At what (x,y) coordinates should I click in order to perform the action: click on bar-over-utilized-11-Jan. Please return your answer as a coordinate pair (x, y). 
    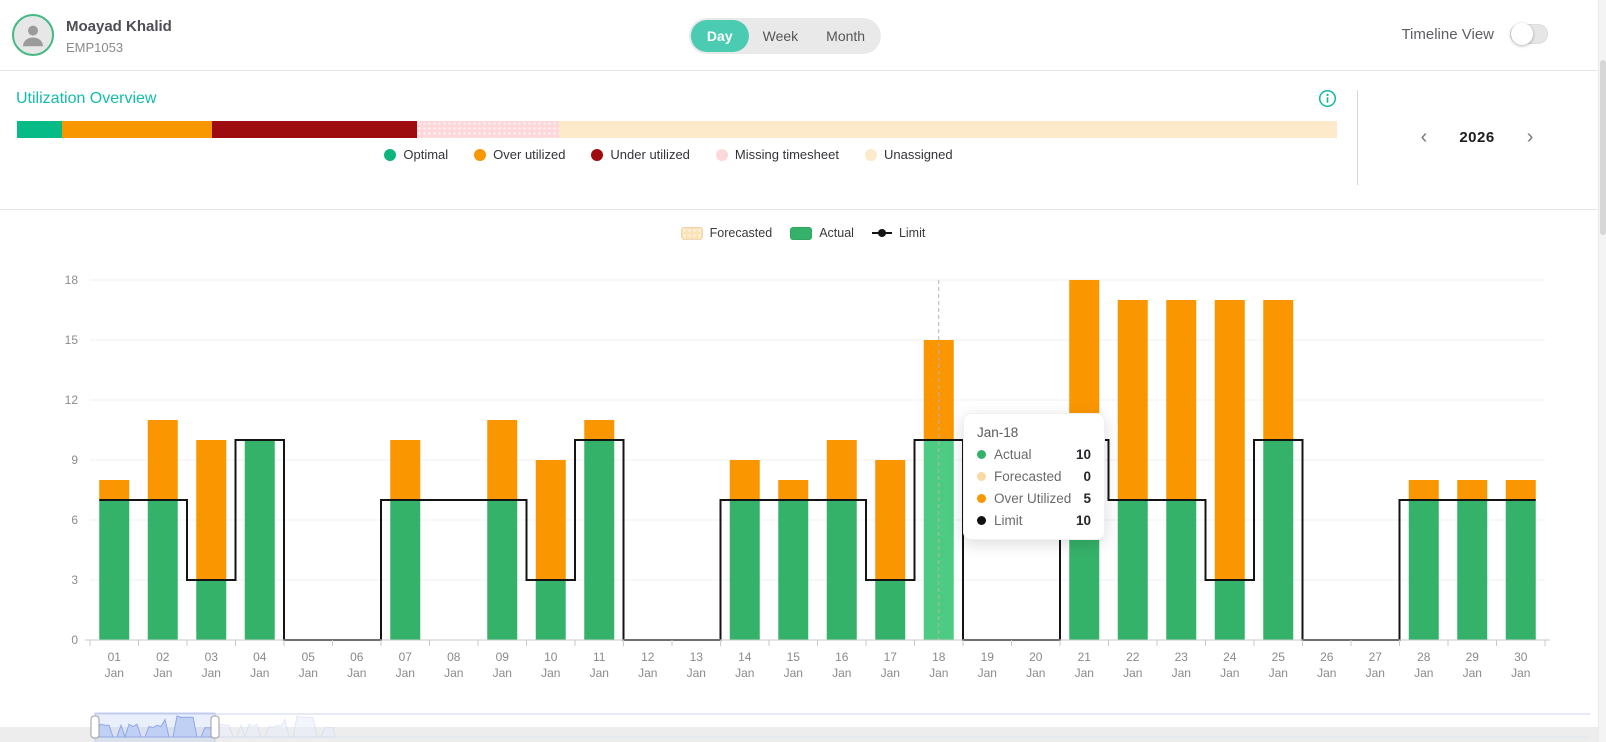
    Looking at the image, I should click on (599, 430).